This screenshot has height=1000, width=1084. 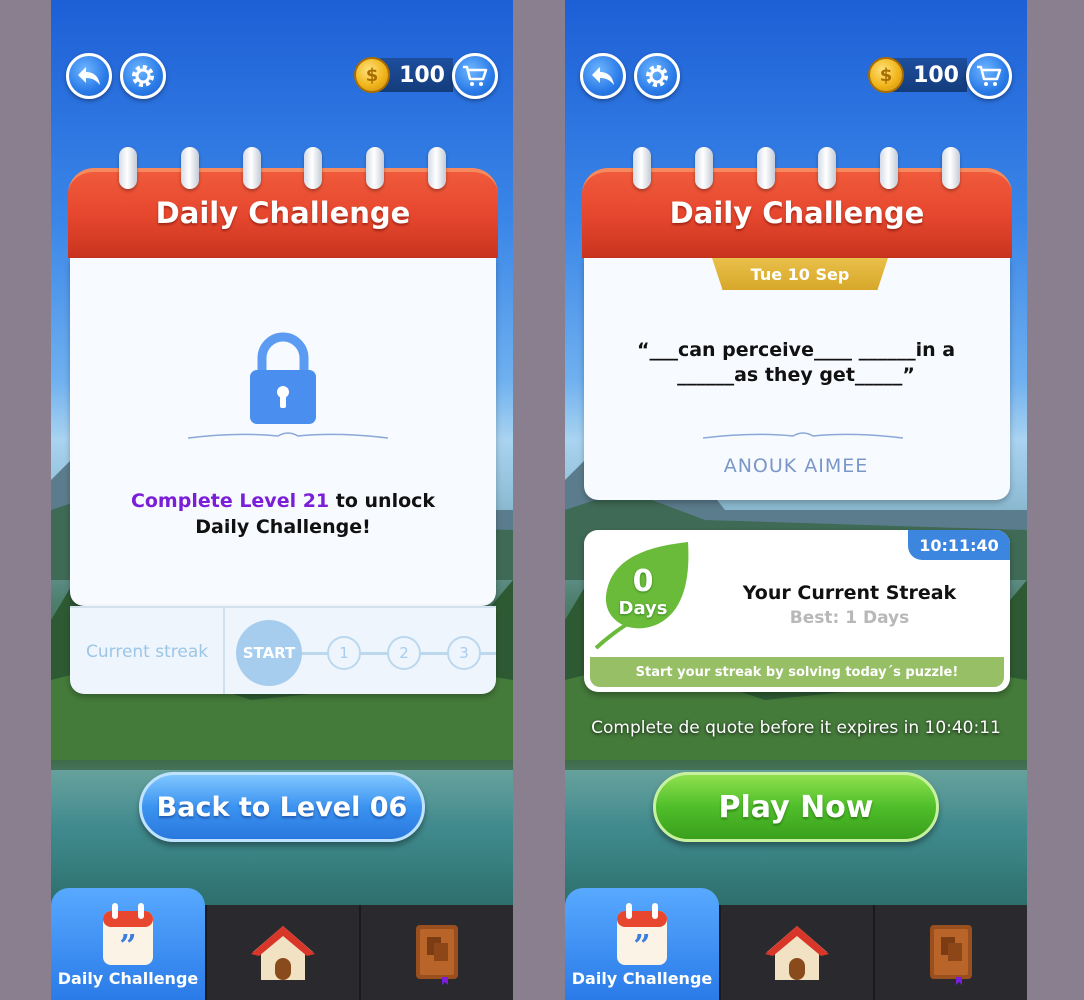 I want to click on streak-progress-strip: Current streak START 1 2 3, so click(x=283, y=650).